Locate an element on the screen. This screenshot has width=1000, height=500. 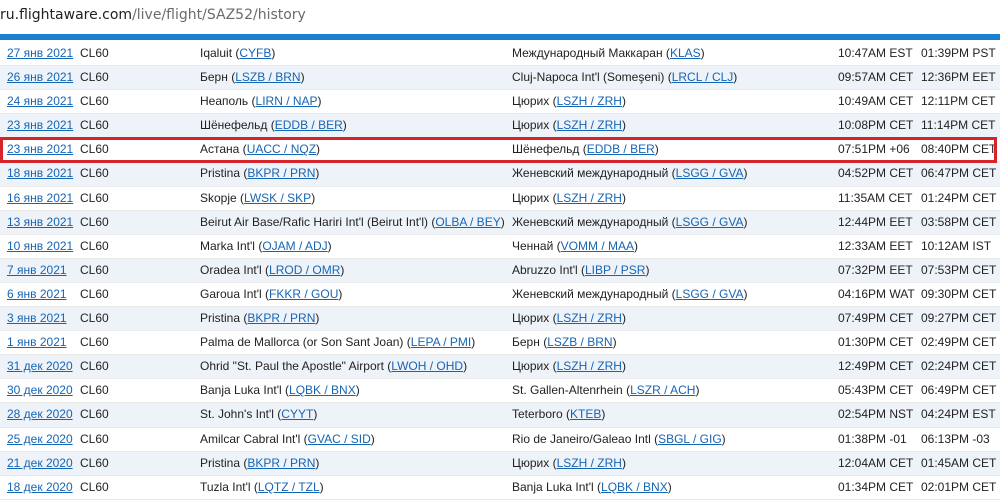
destination-name: Международный Маккаран is located at coordinates (587, 53).